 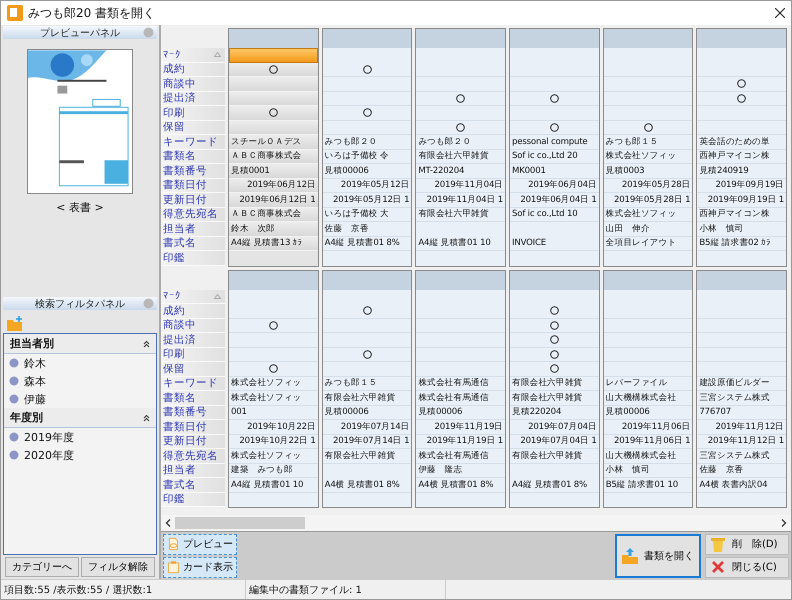 What do you see at coordinates (367, 142) in the screenshot?
I see `card-cell: みつも郎２０` at bounding box center [367, 142].